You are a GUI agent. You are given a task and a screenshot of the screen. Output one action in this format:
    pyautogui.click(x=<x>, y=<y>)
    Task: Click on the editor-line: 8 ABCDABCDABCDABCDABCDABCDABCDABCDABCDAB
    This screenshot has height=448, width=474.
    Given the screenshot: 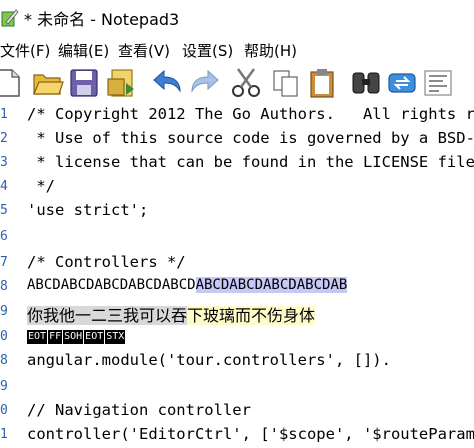 What is the action you would take?
    pyautogui.click(x=237, y=288)
    